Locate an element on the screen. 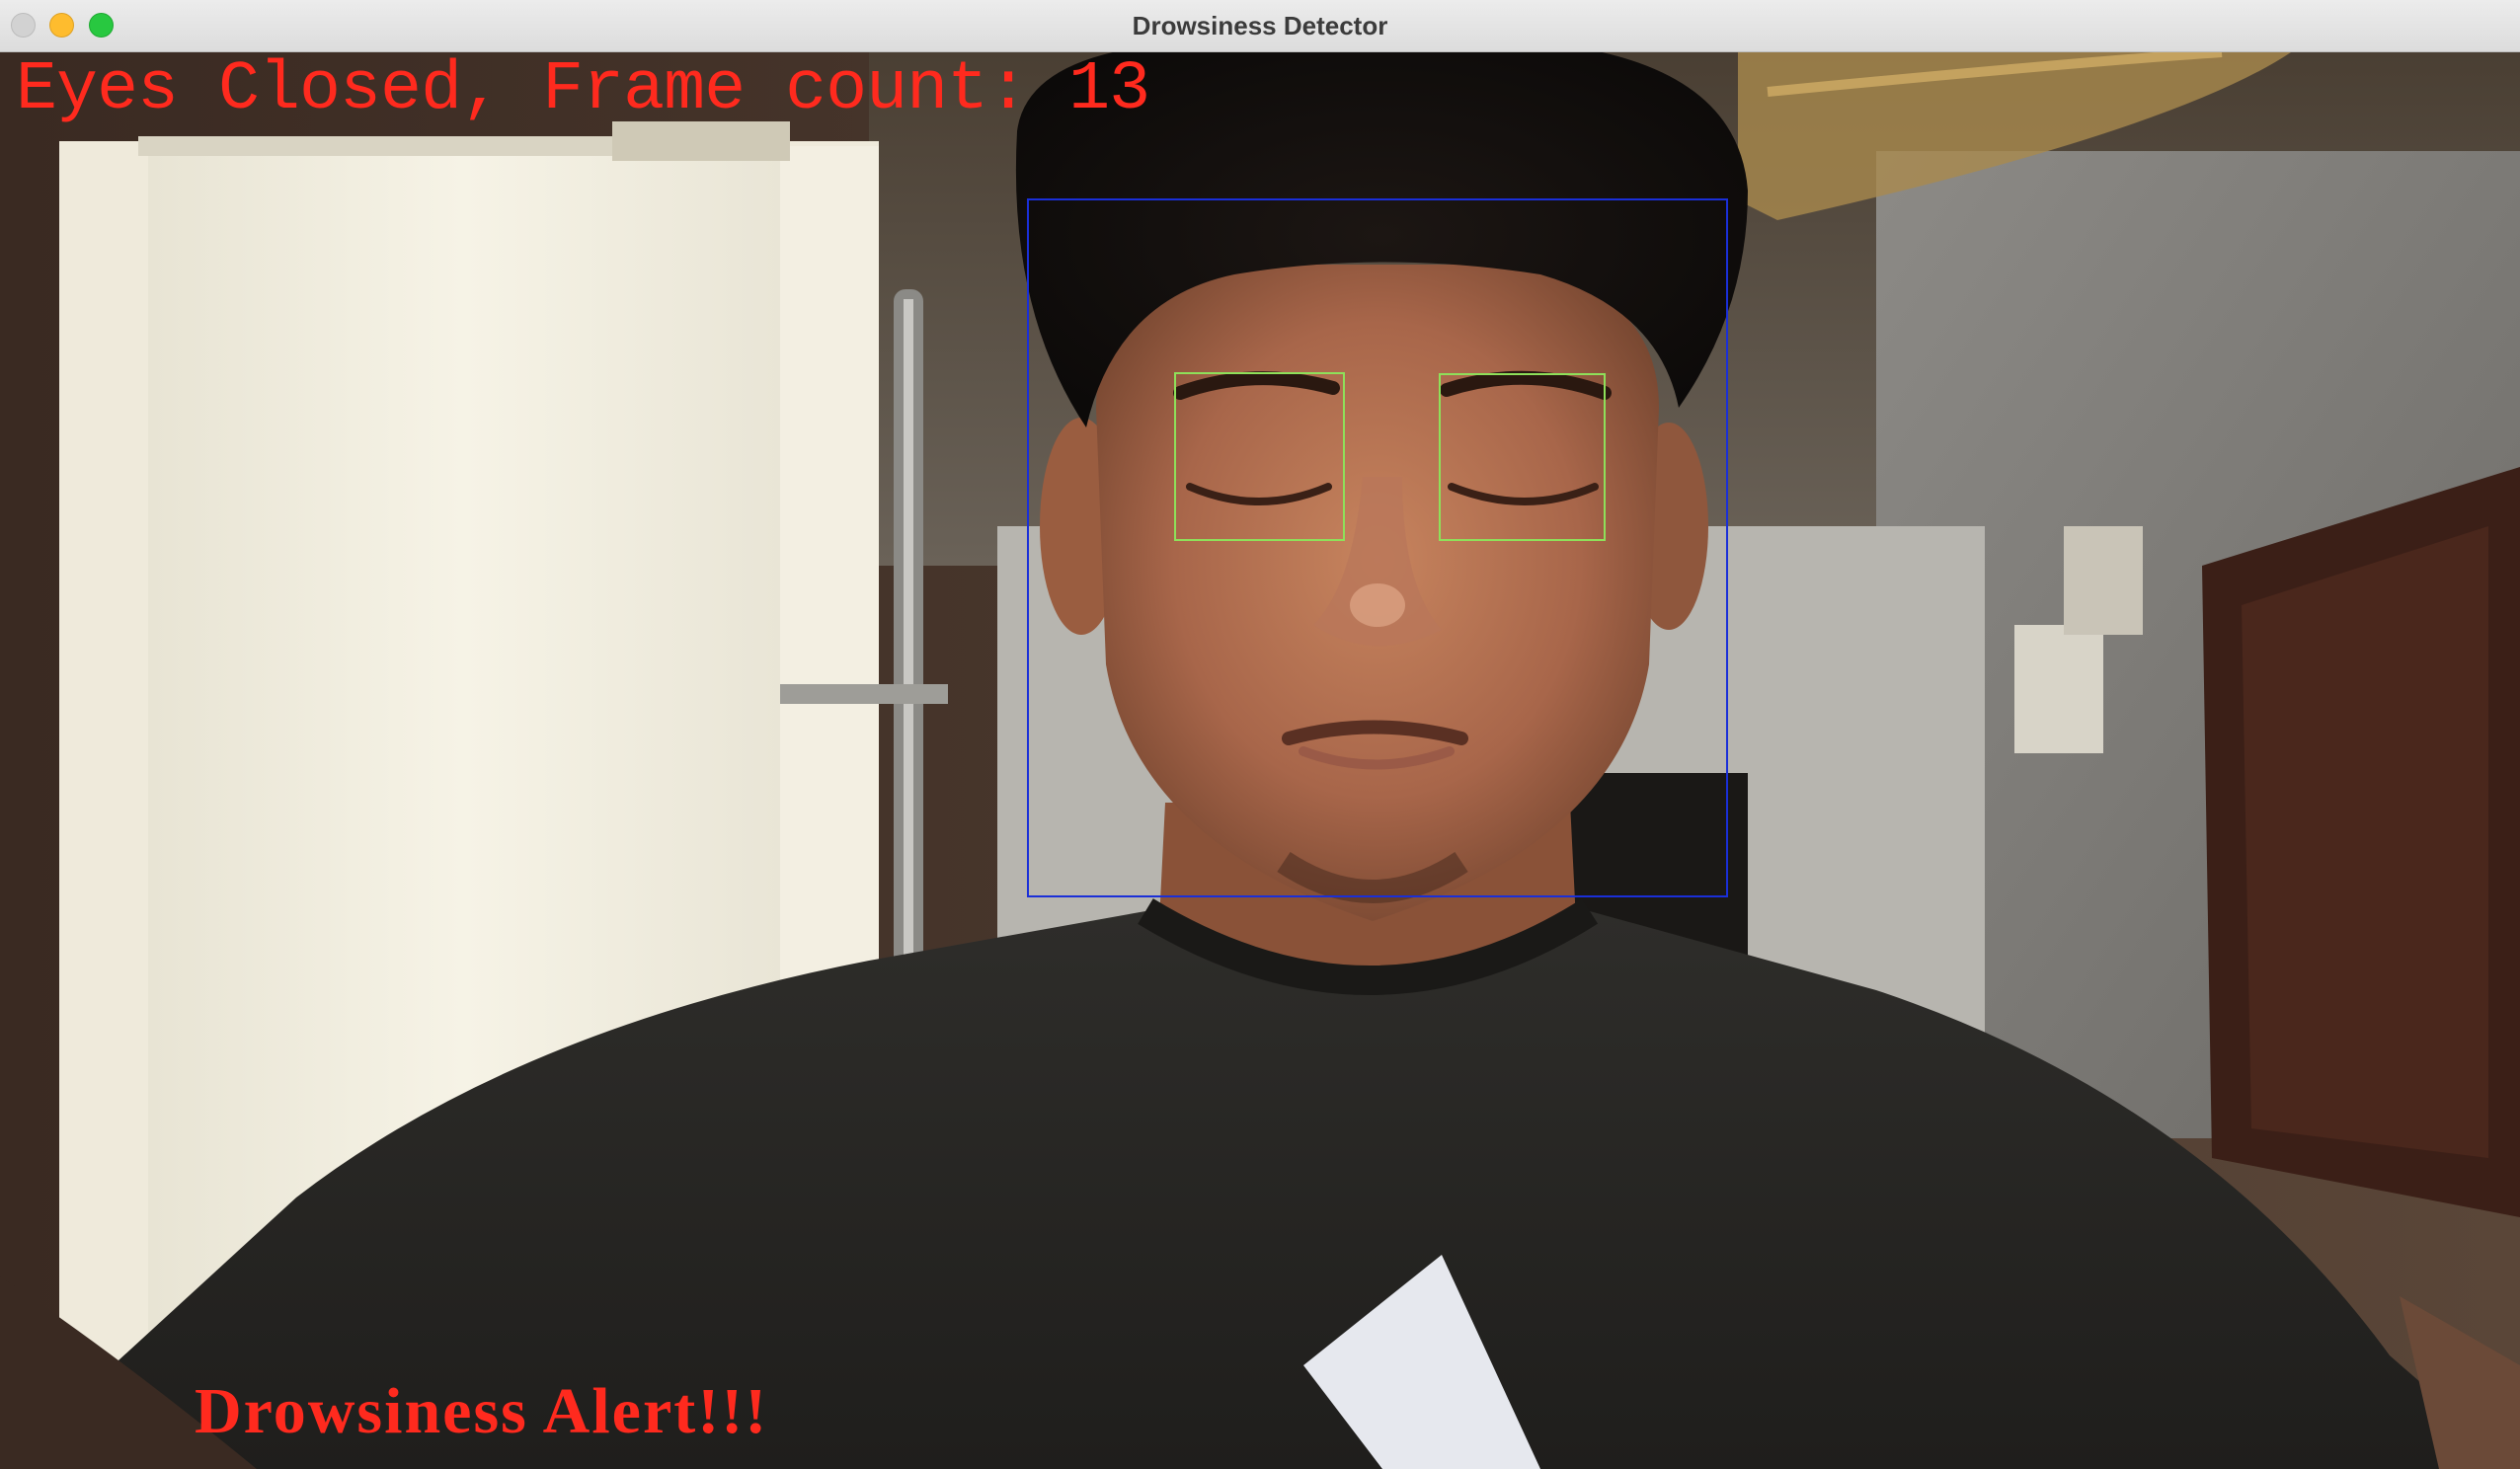 The width and height of the screenshot is (2520, 1469). window-title: Drowsiness Detector is located at coordinates (1260, 25).